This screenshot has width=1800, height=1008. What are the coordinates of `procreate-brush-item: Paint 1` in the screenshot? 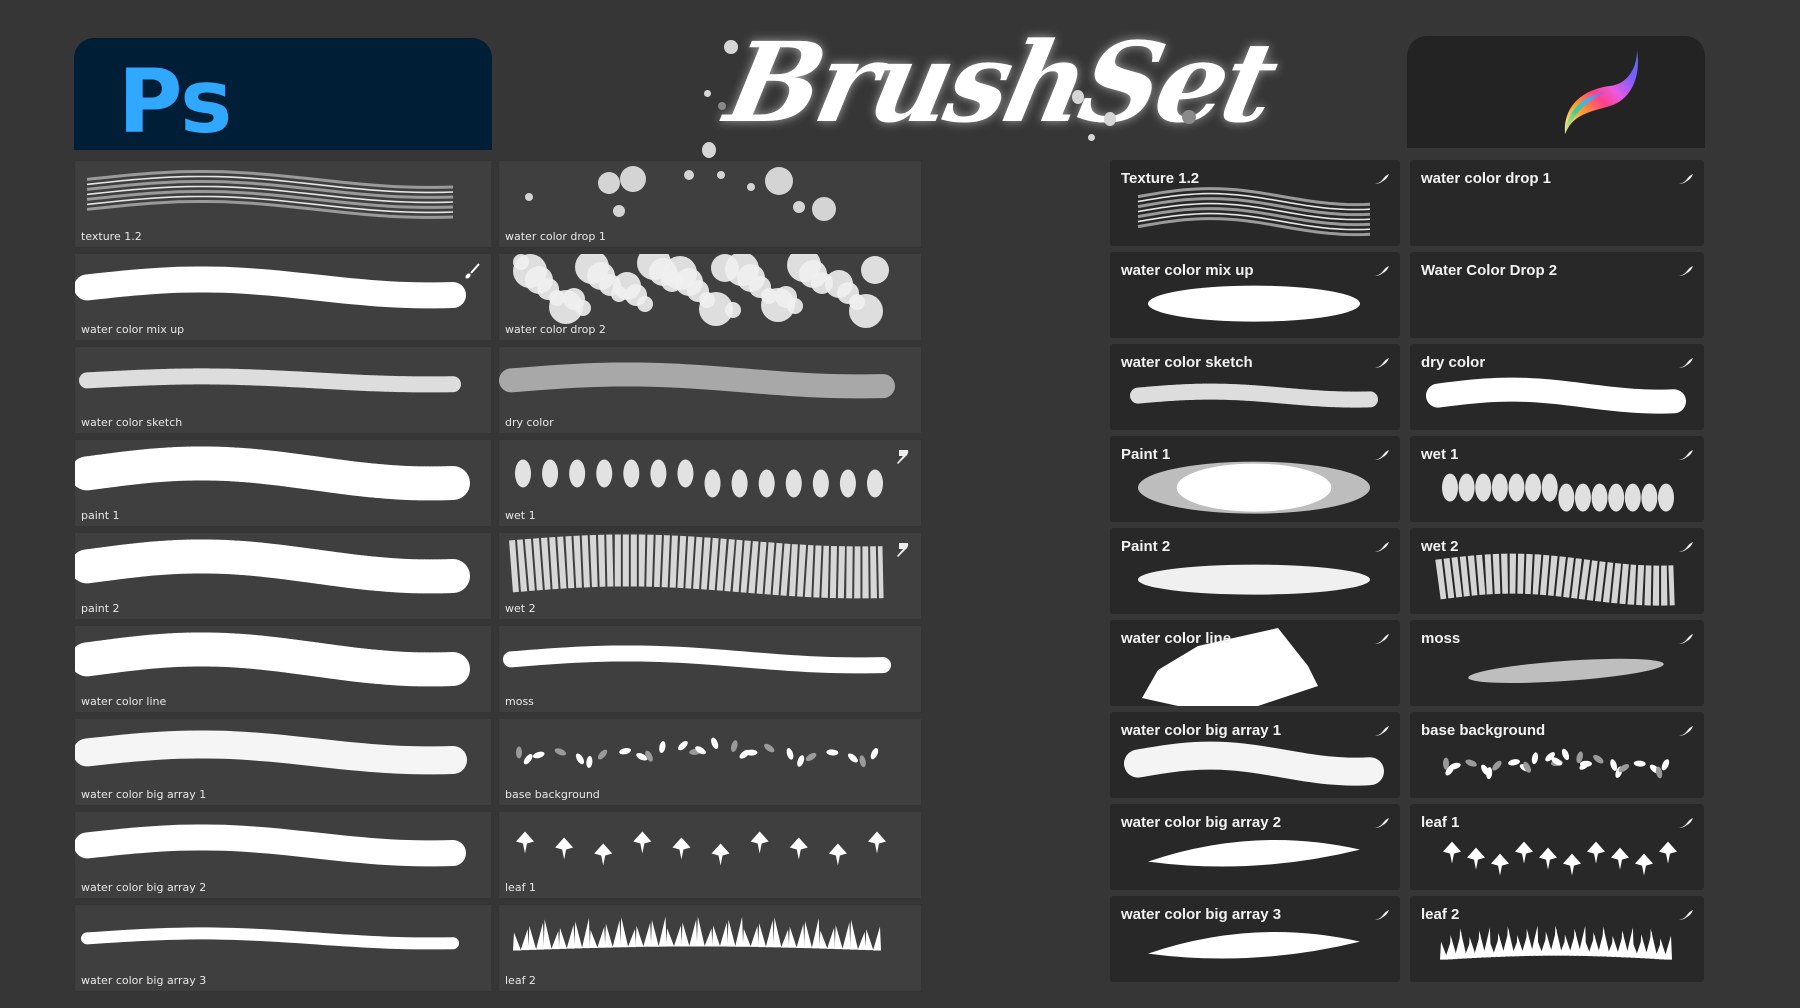 It's located at (1255, 479).